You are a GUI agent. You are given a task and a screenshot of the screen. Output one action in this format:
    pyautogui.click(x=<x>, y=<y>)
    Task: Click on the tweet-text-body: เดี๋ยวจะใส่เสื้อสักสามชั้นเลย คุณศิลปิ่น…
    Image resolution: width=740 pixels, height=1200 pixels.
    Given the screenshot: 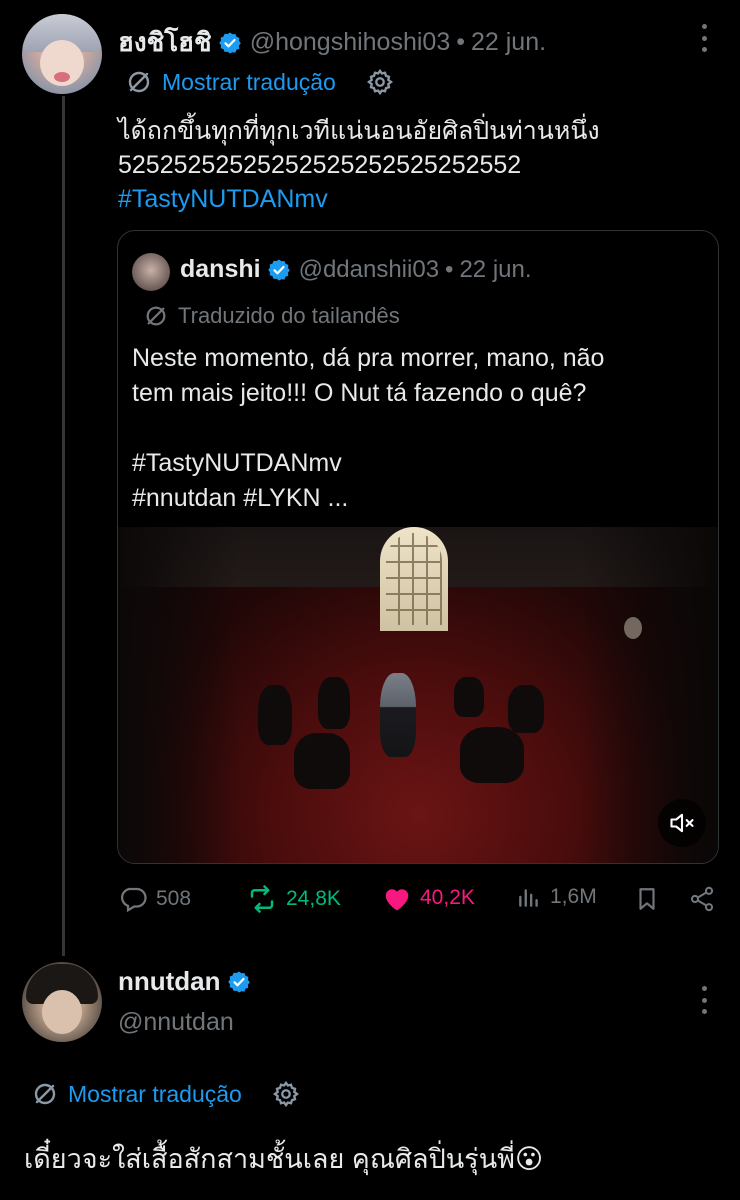 What is the action you would take?
    pyautogui.click(x=269, y=1159)
    